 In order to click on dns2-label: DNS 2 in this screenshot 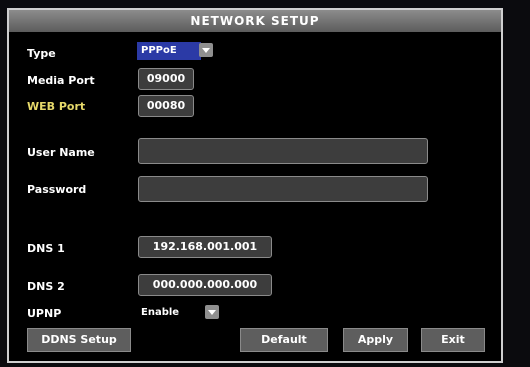, I will do `click(46, 286)`.